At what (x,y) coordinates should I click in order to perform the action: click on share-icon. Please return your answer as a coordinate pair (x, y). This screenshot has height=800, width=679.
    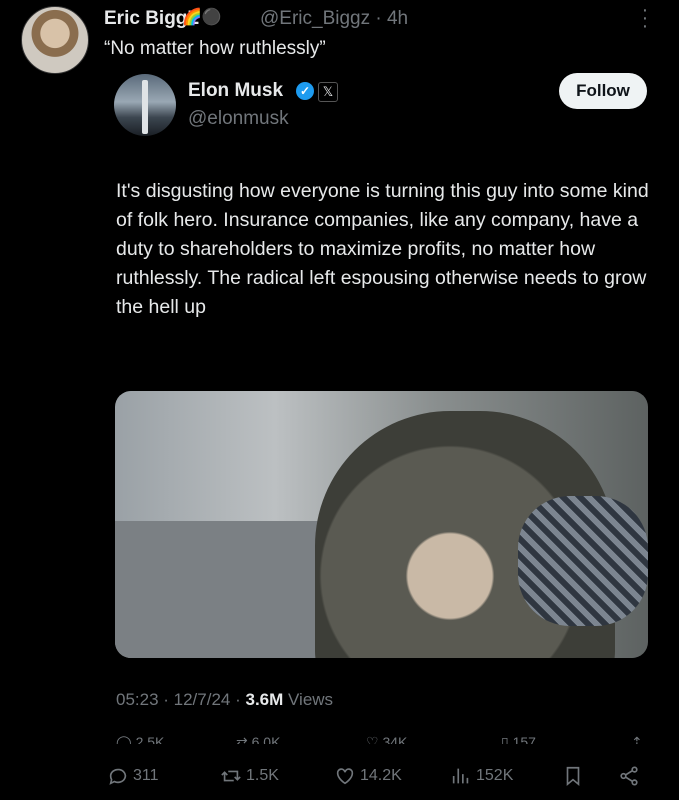
    Looking at the image, I should click on (629, 776).